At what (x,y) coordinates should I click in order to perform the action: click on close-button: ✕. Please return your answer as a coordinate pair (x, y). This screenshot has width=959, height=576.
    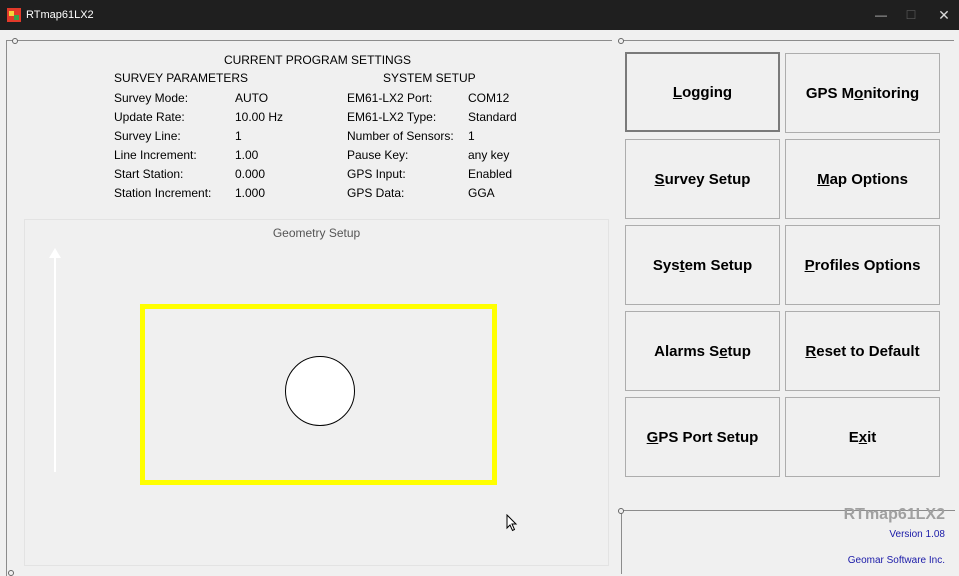
    Looking at the image, I should click on (944, 15).